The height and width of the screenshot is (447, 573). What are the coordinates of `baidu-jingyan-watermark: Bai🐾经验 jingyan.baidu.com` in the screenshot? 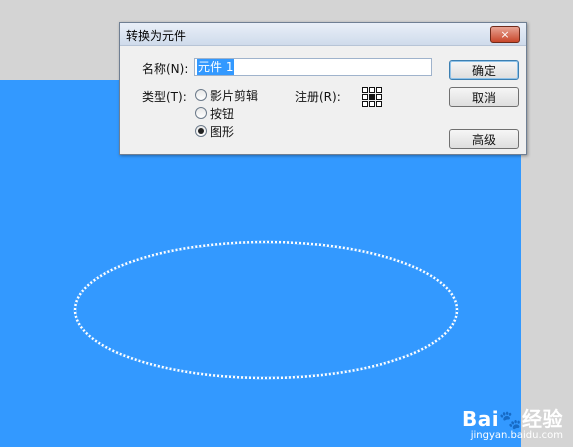 It's located at (512, 422).